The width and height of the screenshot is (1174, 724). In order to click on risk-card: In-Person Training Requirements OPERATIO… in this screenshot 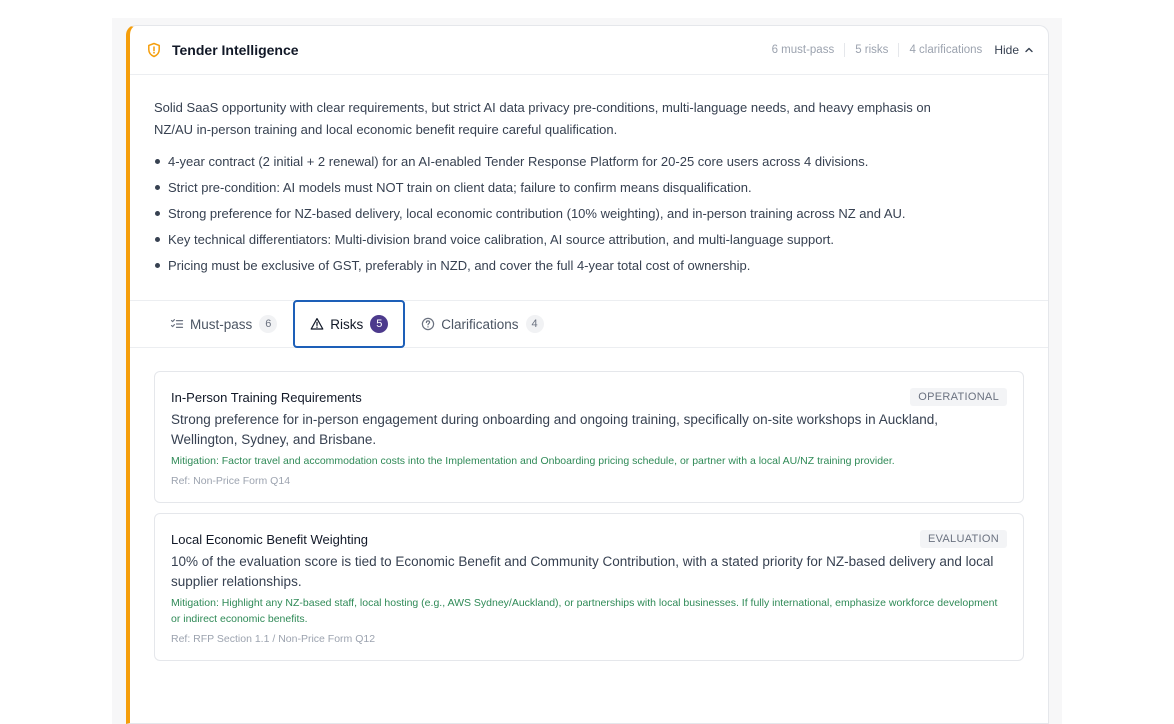, I will do `click(589, 437)`.